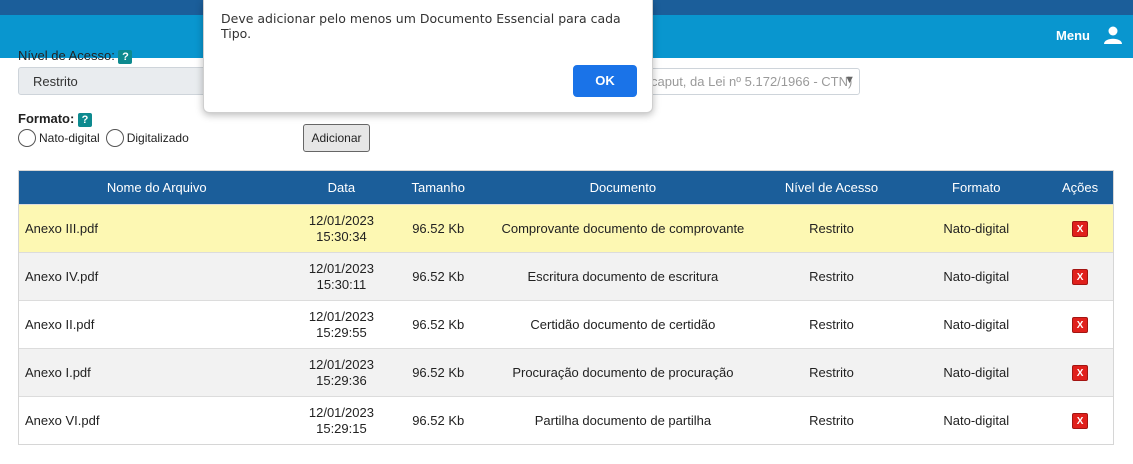 The width and height of the screenshot is (1133, 464). I want to click on radio-digitalizado-label: Digitalizado, so click(157, 138).